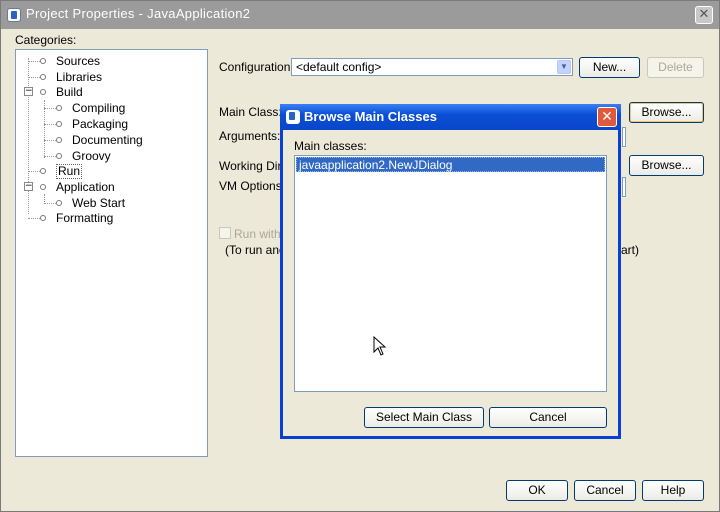  What do you see at coordinates (225, 233) in the screenshot?
I see `run-with-checkbox` at bounding box center [225, 233].